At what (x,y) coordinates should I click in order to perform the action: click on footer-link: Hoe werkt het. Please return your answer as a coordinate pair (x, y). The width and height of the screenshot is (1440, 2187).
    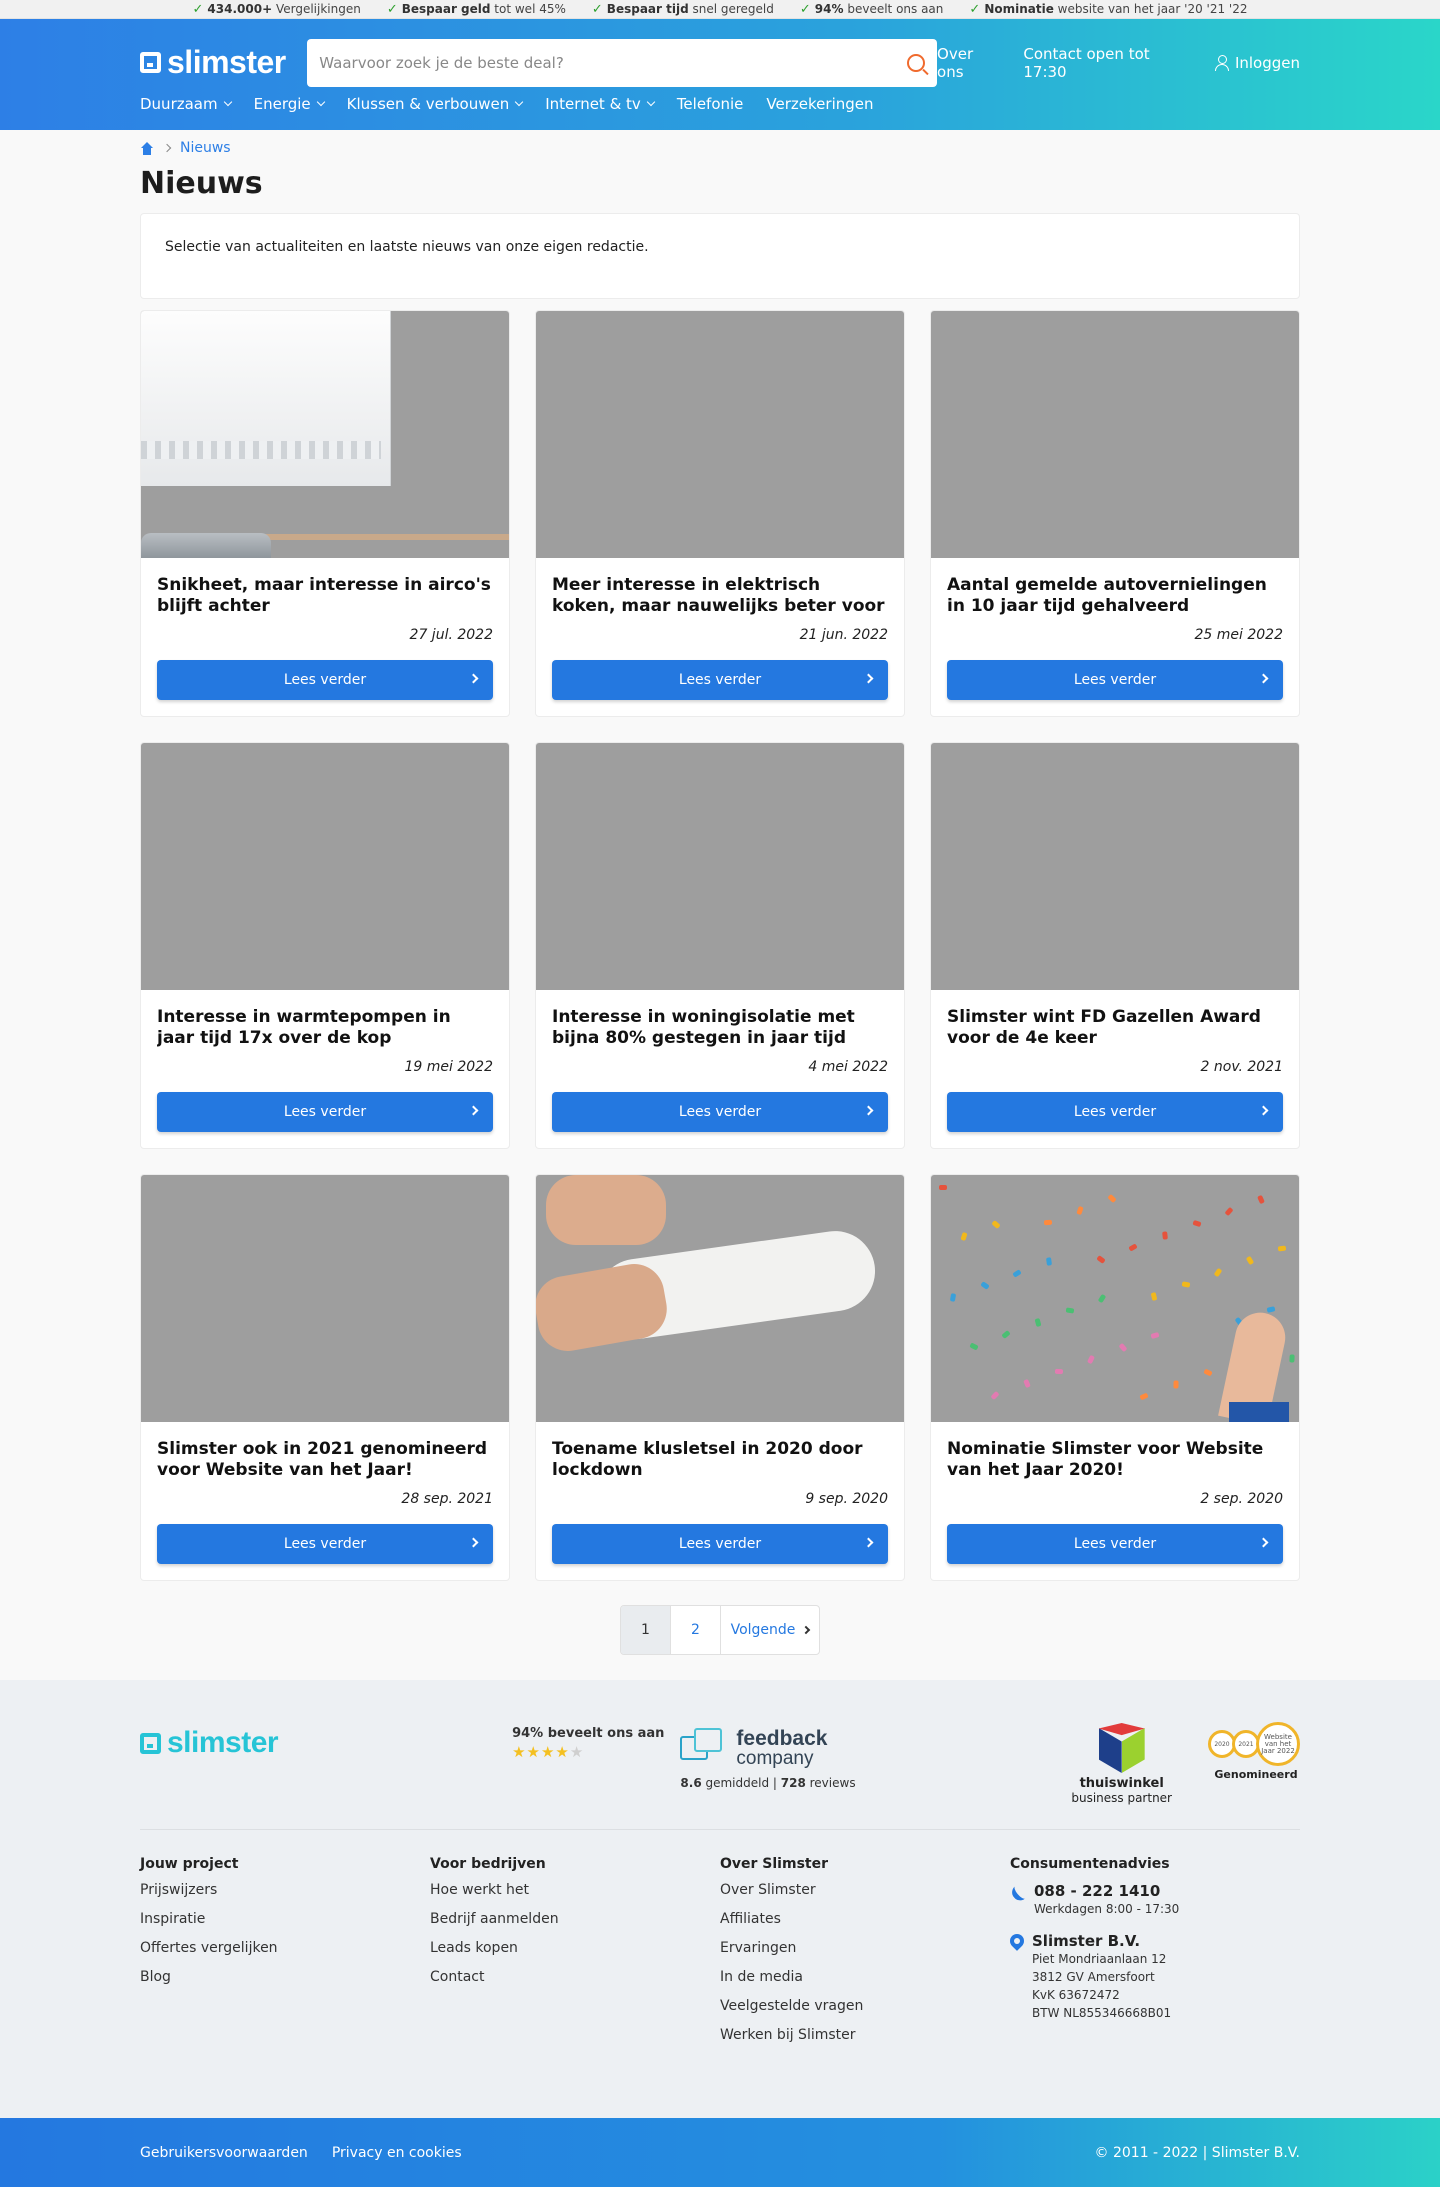
    Looking at the image, I should click on (575, 1890).